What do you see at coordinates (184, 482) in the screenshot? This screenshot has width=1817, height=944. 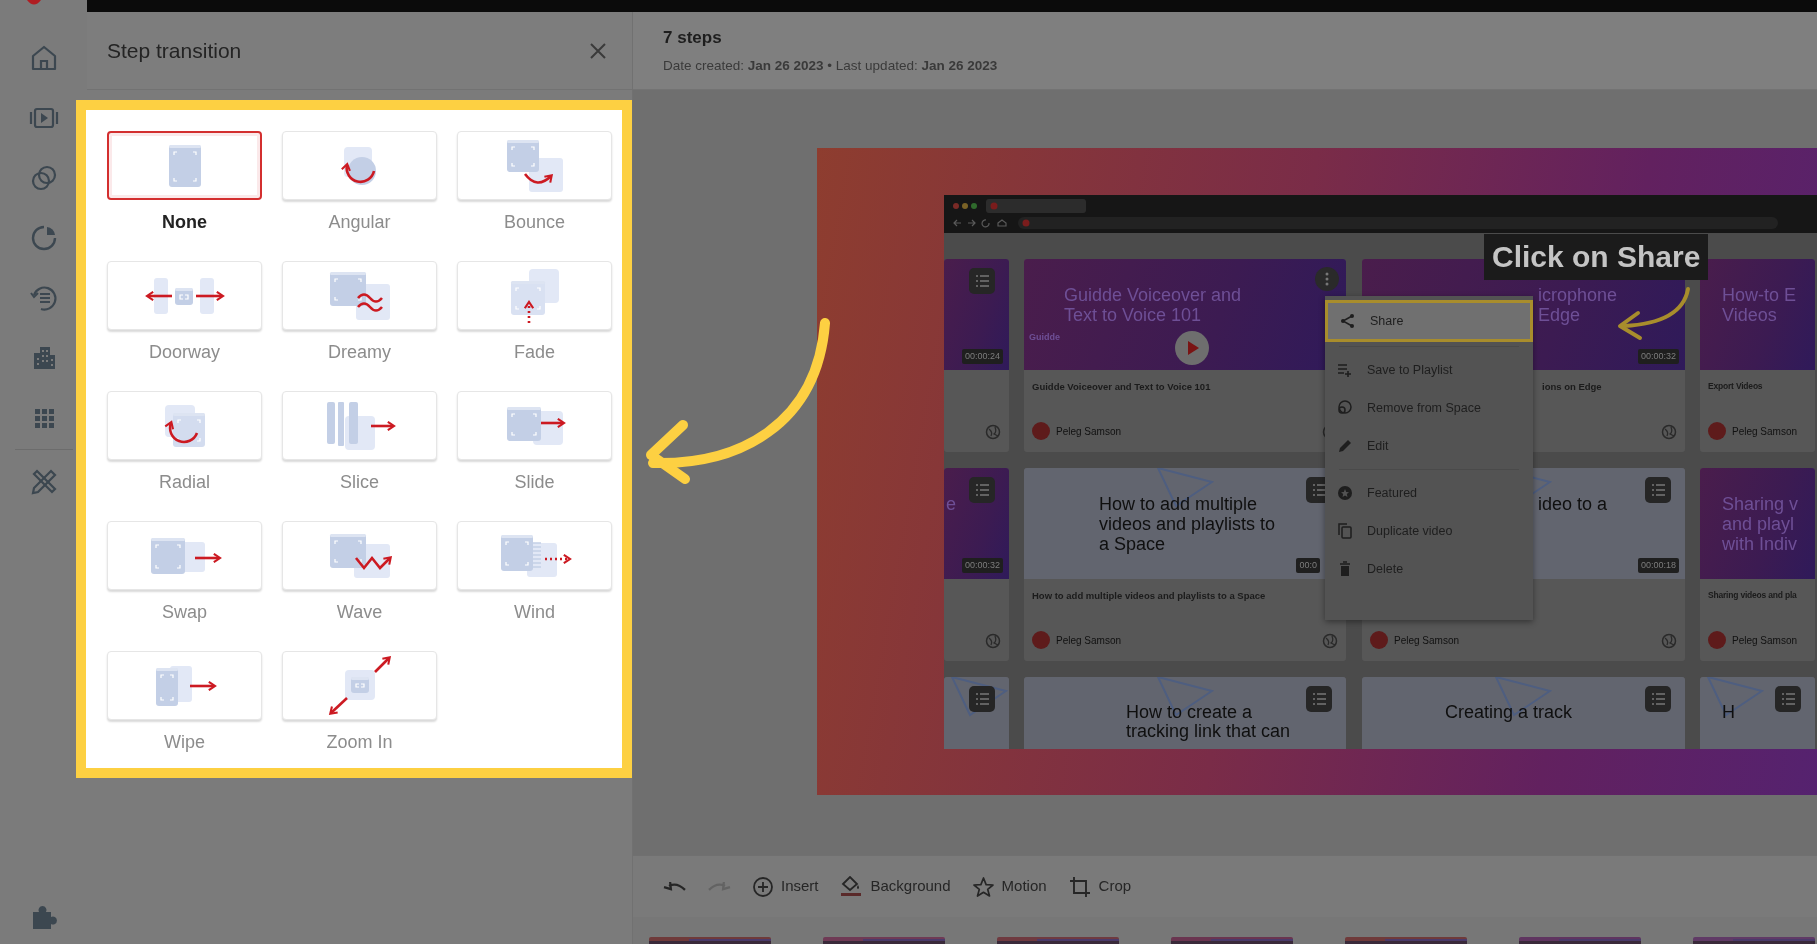 I see `transition-label: Radial` at bounding box center [184, 482].